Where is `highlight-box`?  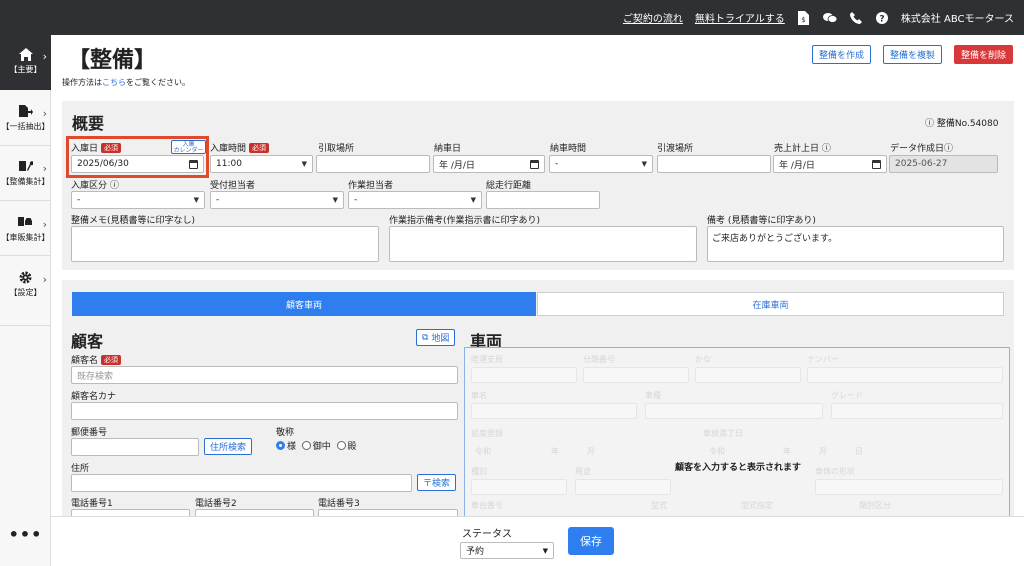 highlight-box is located at coordinates (137, 157).